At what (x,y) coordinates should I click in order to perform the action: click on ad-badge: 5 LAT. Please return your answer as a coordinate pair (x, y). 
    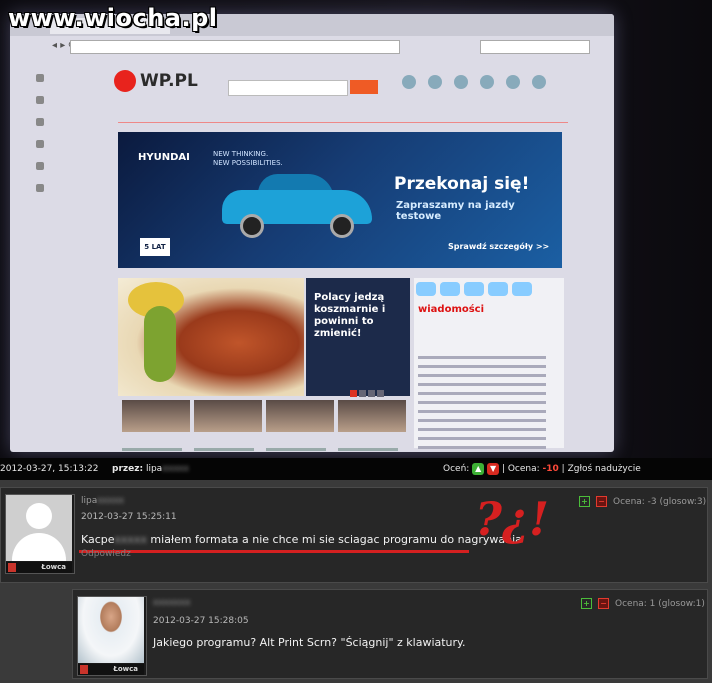
    Looking at the image, I should click on (155, 247).